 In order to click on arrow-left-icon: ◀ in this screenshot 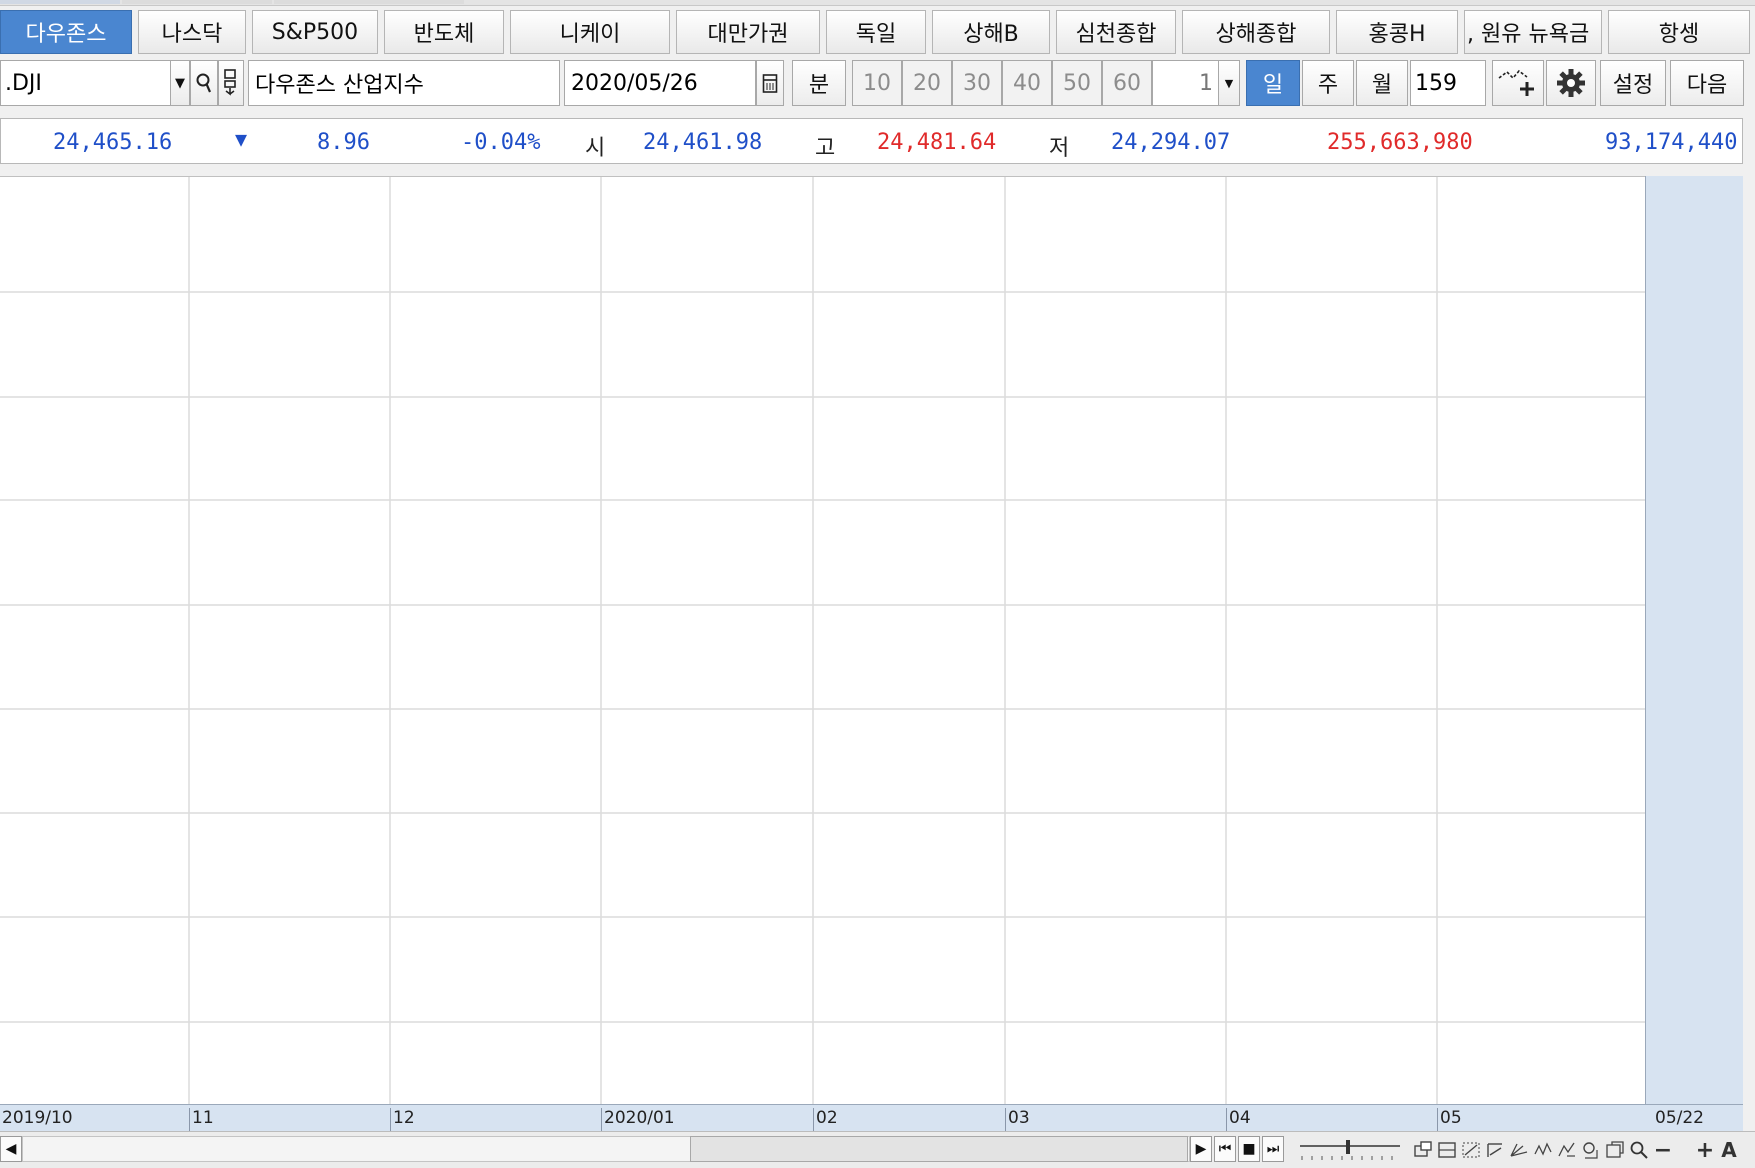, I will do `click(11, 1149)`.